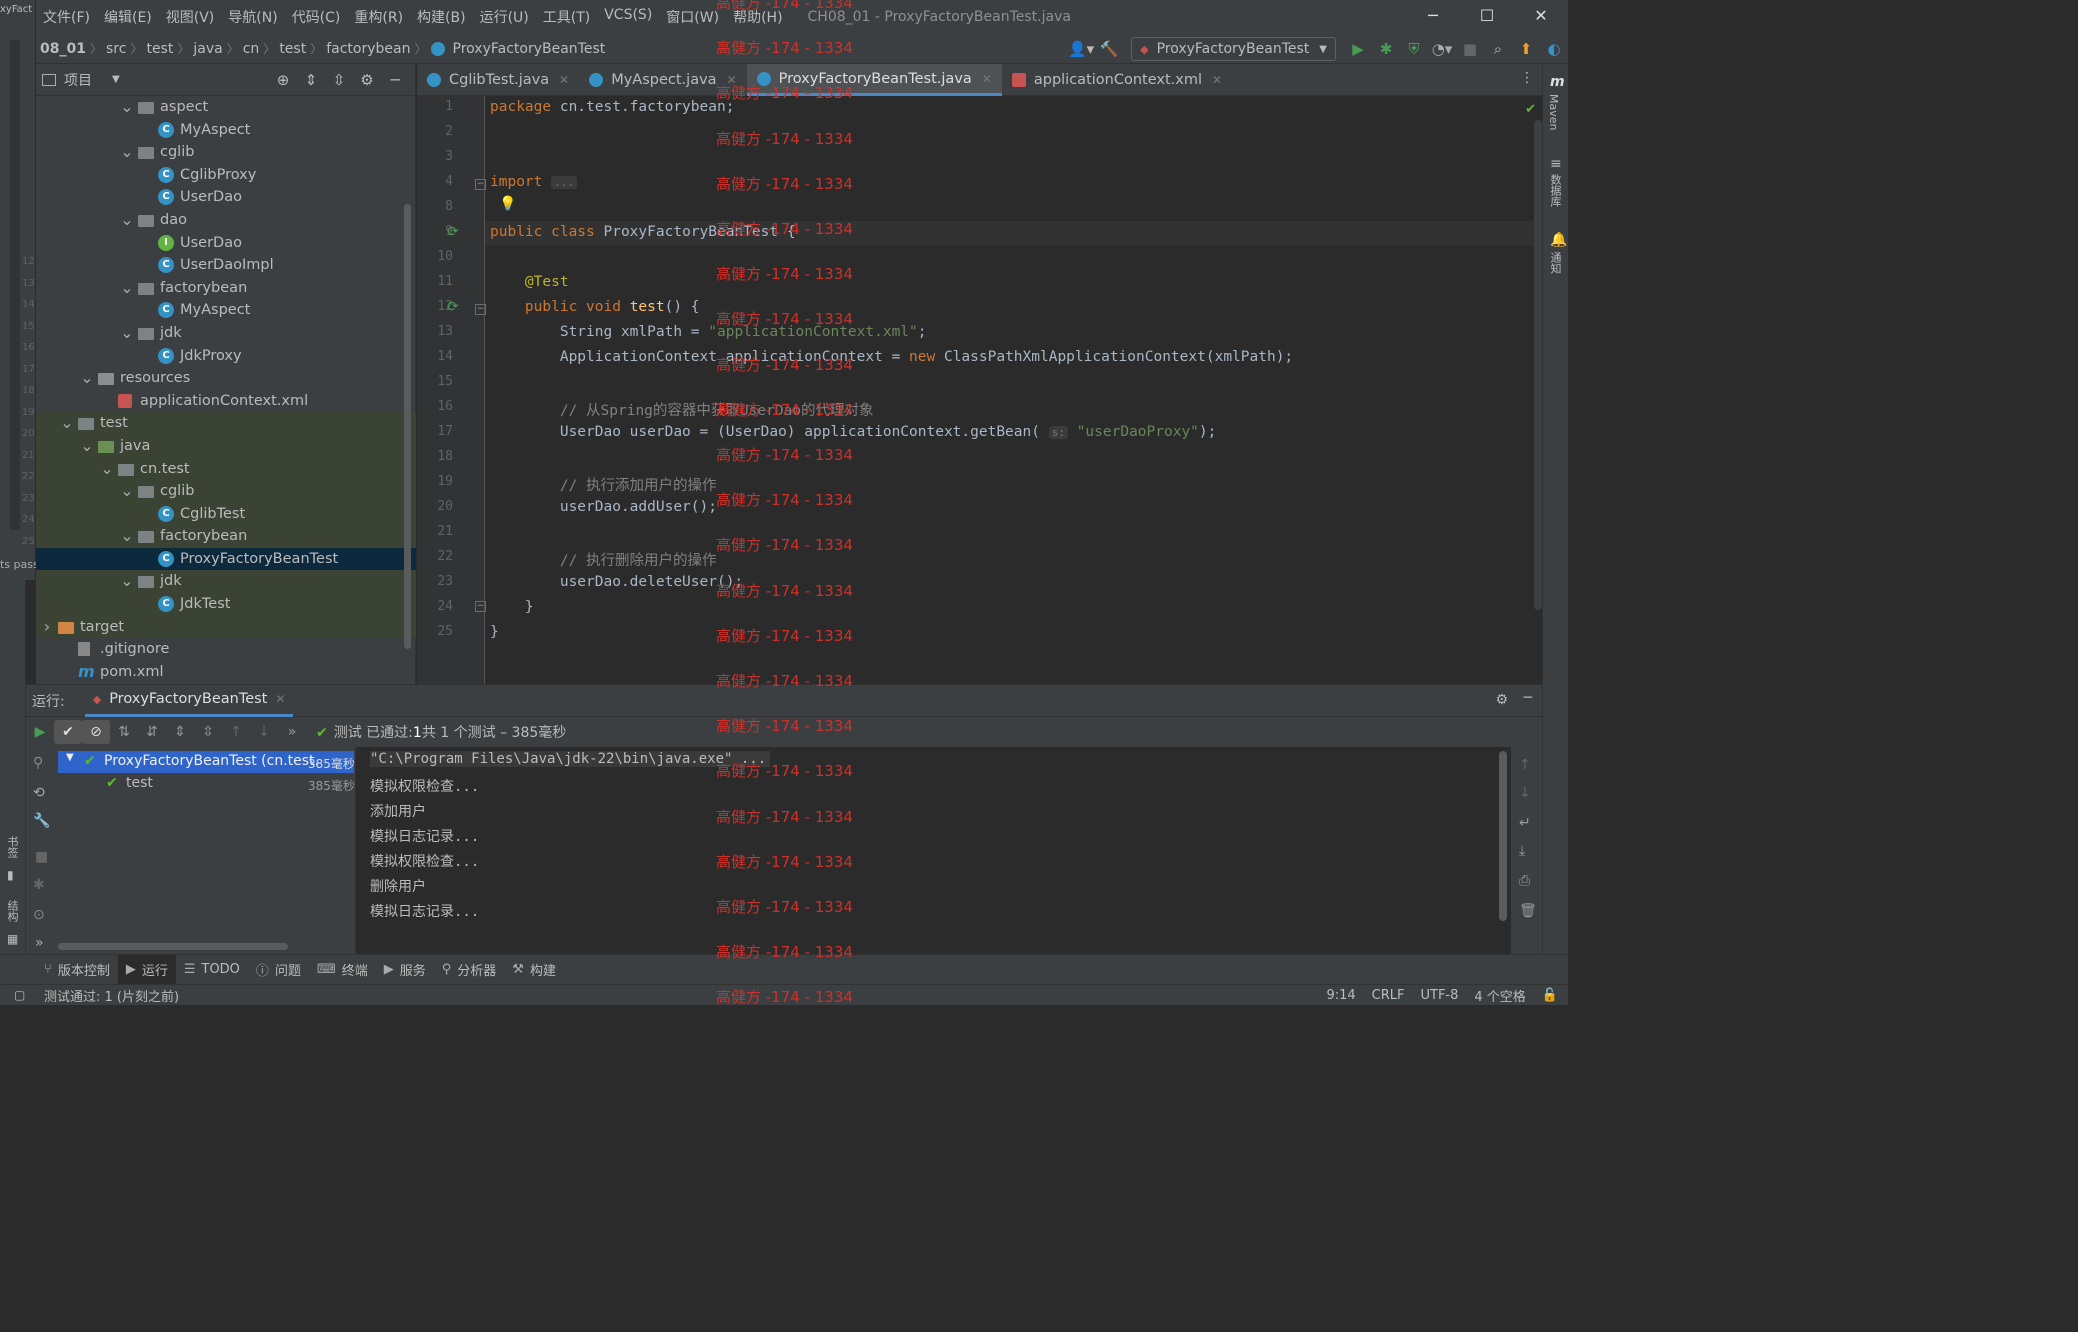 The height and width of the screenshot is (1332, 2078). What do you see at coordinates (1470, 49) in the screenshot?
I see `stop-icon: ■` at bounding box center [1470, 49].